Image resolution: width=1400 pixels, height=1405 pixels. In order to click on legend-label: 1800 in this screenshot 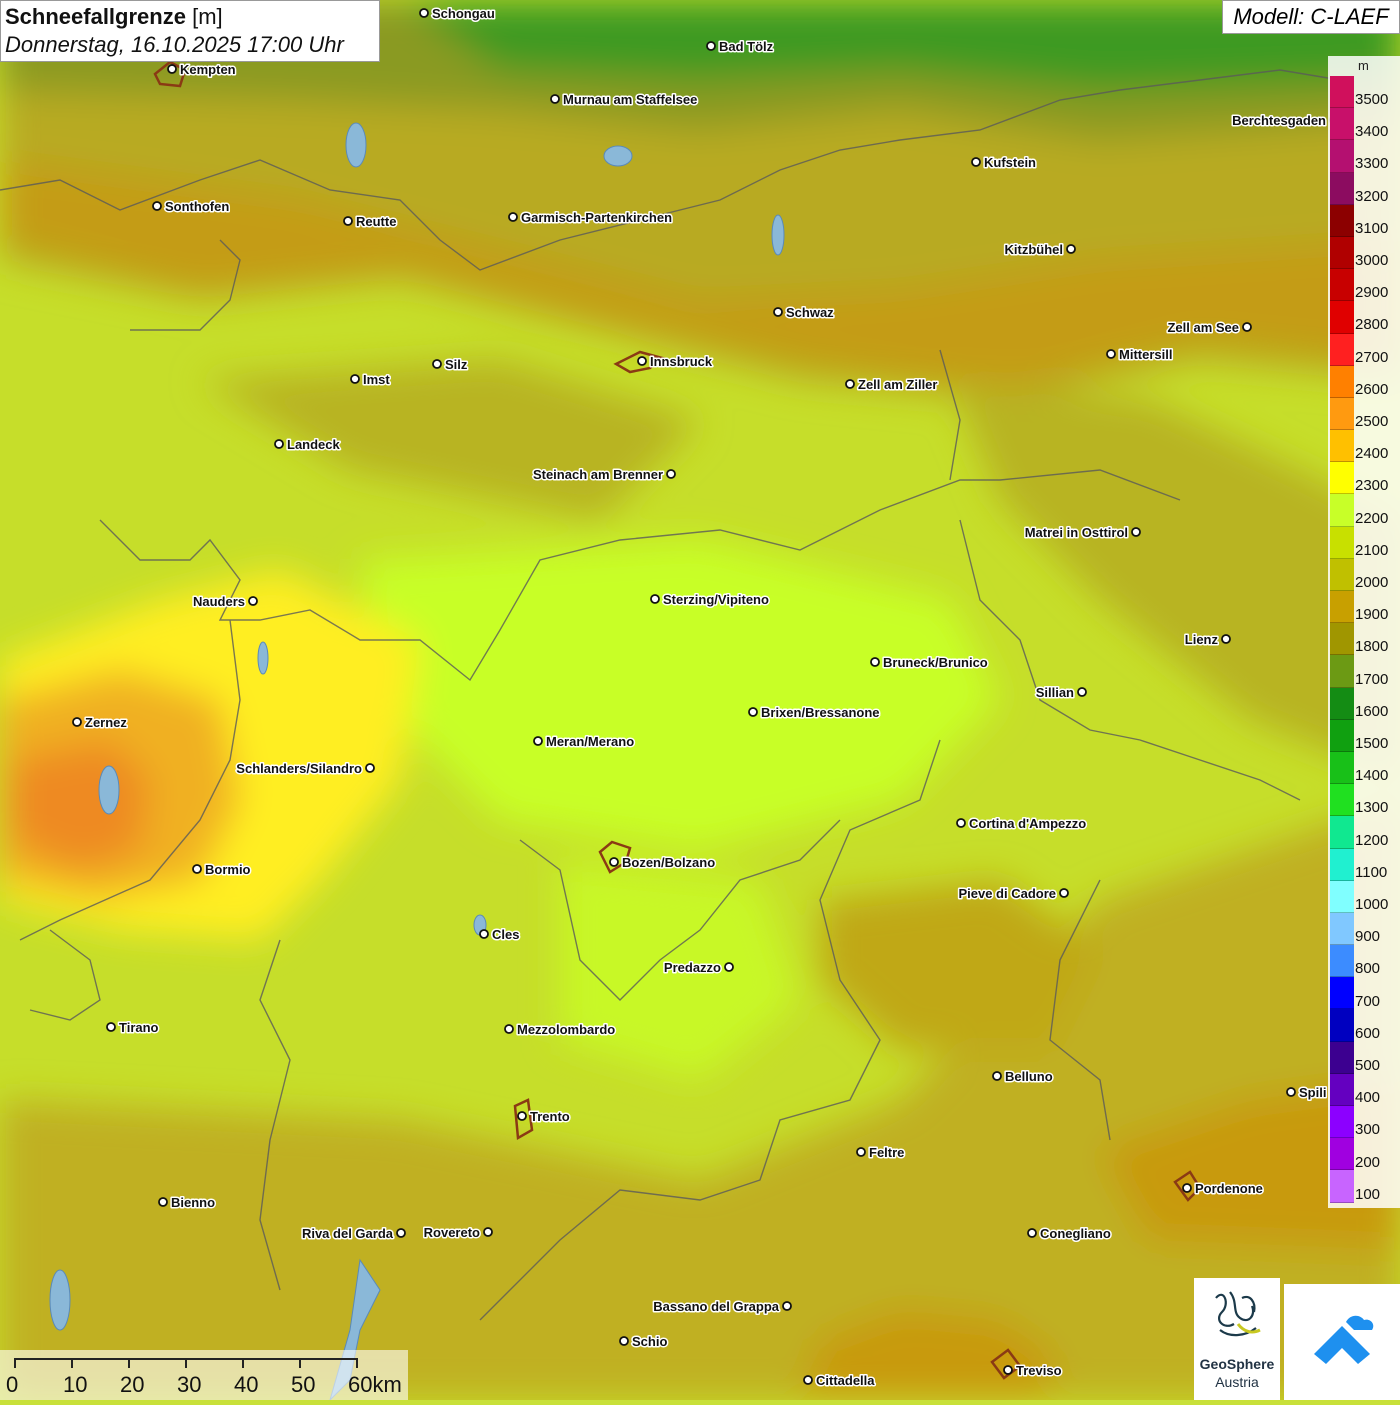, I will do `click(1372, 647)`.